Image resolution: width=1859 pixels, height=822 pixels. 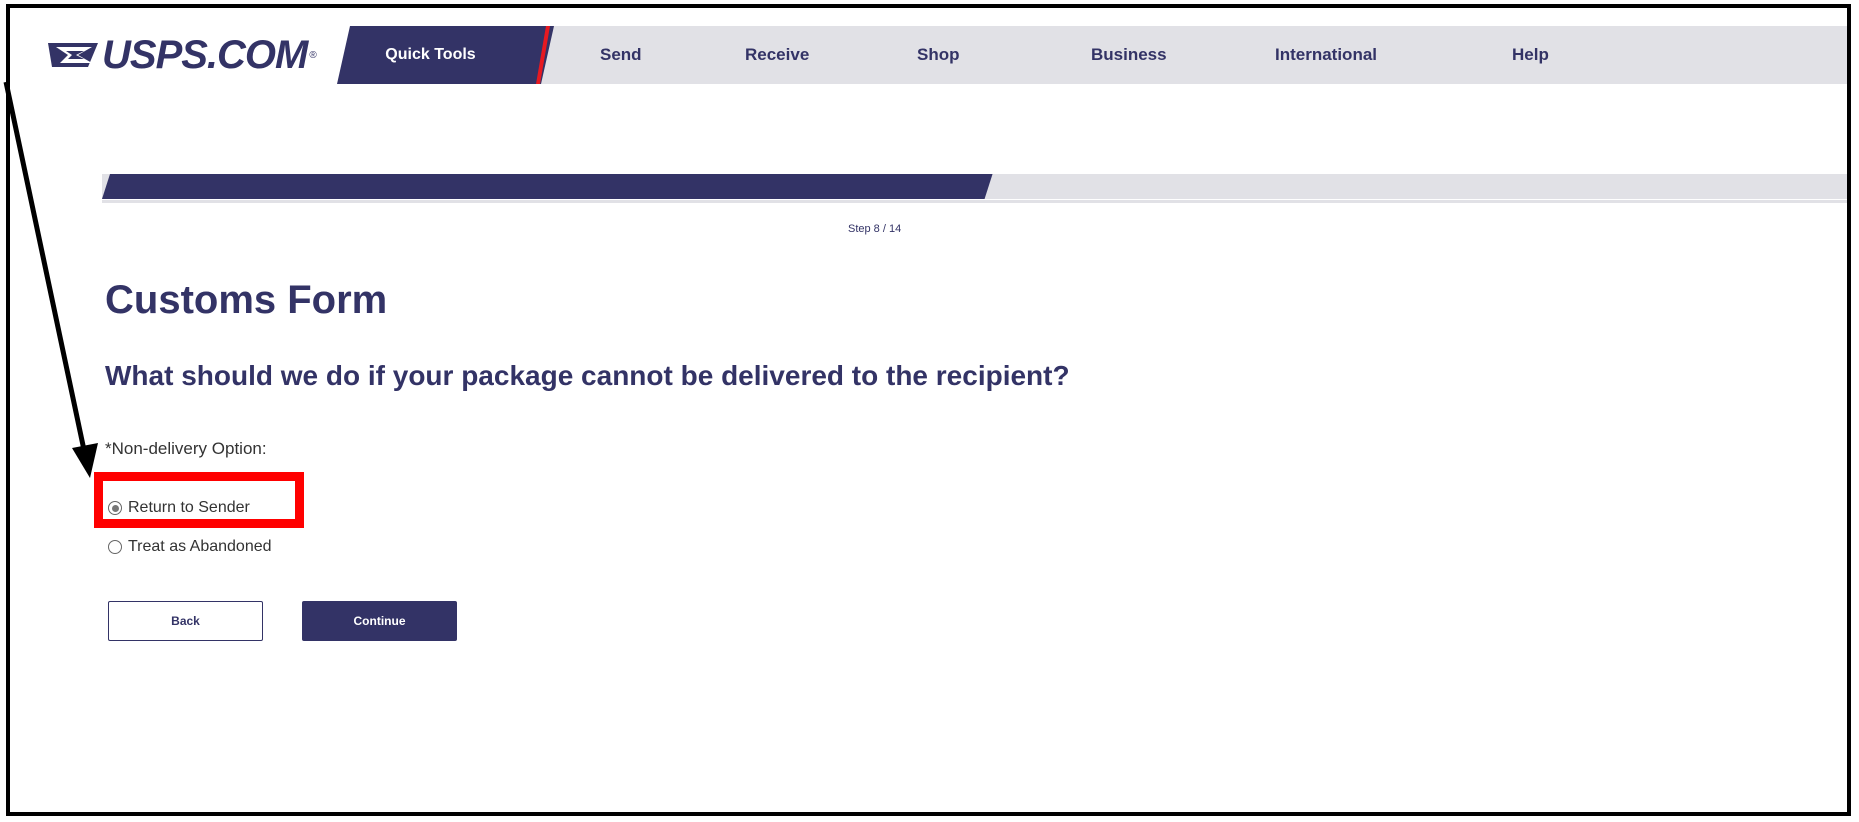 I want to click on nav-help-label: Help, so click(x=1530, y=54).